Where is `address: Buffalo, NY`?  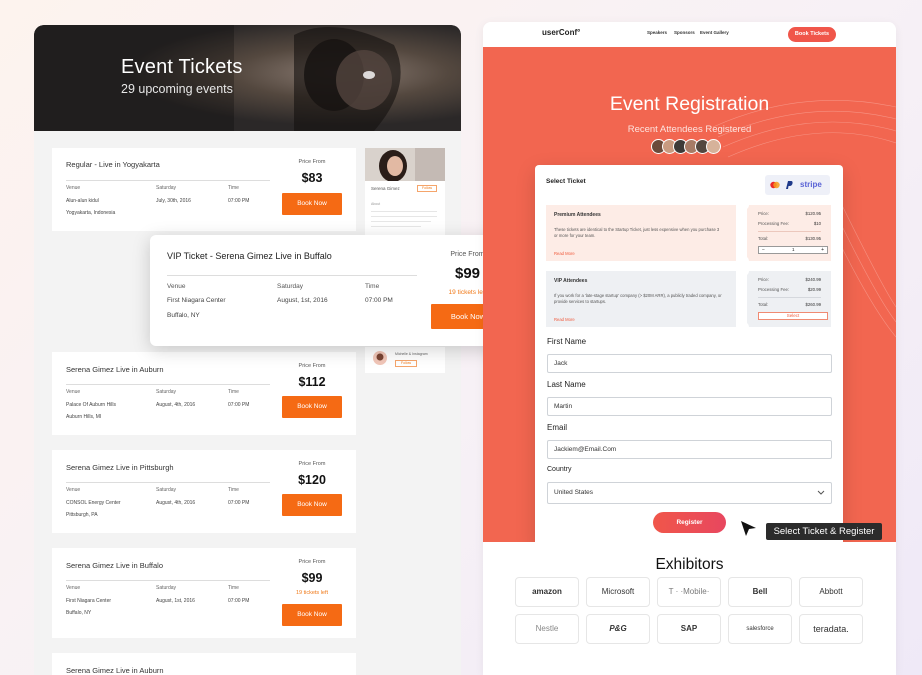
address: Buffalo, NY is located at coordinates (79, 613).